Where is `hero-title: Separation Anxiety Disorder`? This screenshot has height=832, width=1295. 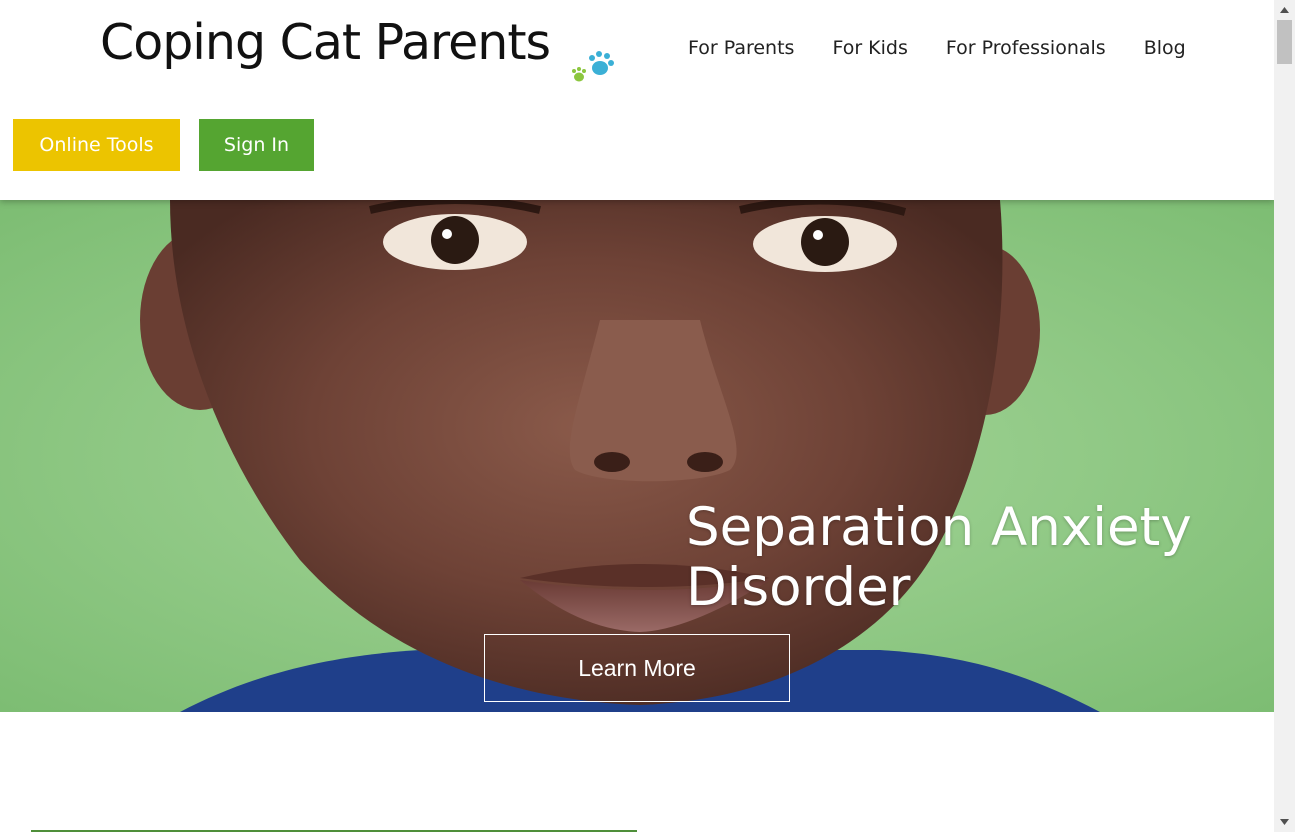
hero-title: Separation Anxiety Disorder is located at coordinates (966, 558).